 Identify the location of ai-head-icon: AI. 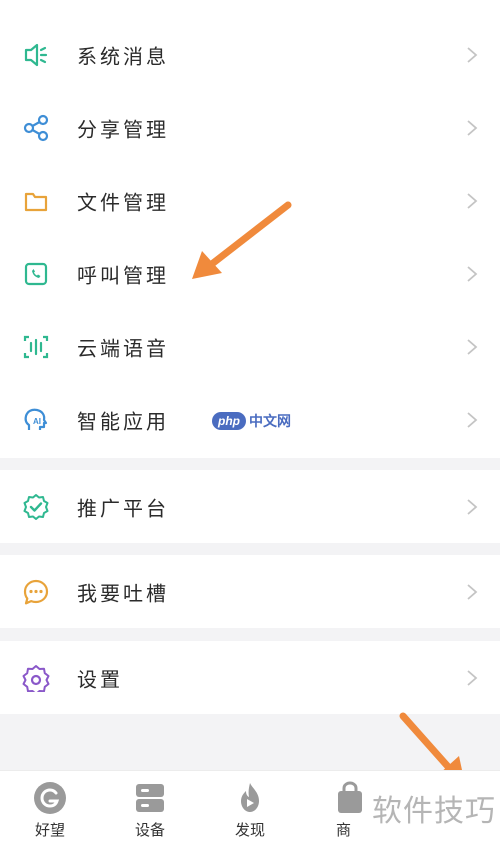
(36, 420).